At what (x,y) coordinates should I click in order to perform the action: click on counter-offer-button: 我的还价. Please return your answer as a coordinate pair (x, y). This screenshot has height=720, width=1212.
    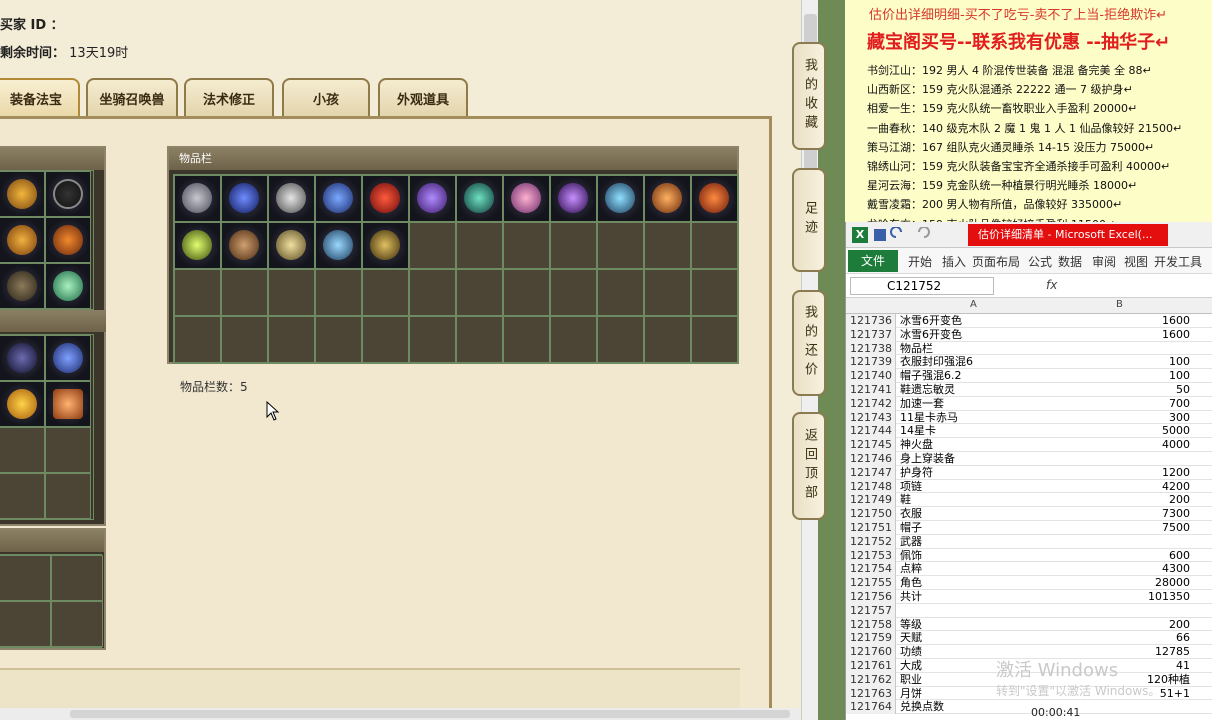
    Looking at the image, I should click on (809, 343).